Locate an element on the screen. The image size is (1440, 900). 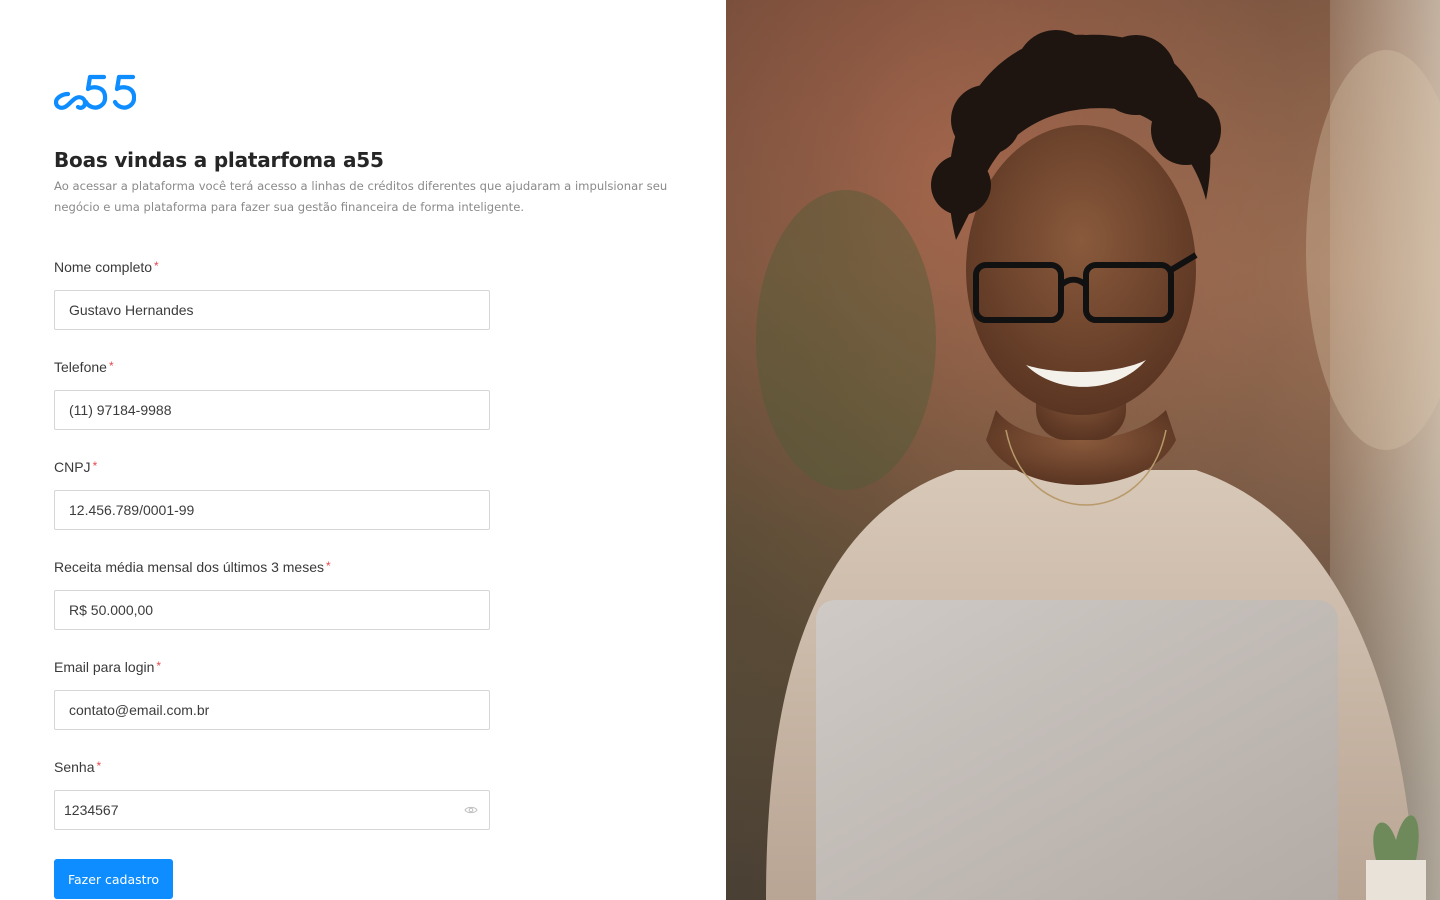
full-name-label: Nome completo is located at coordinates (103, 267).